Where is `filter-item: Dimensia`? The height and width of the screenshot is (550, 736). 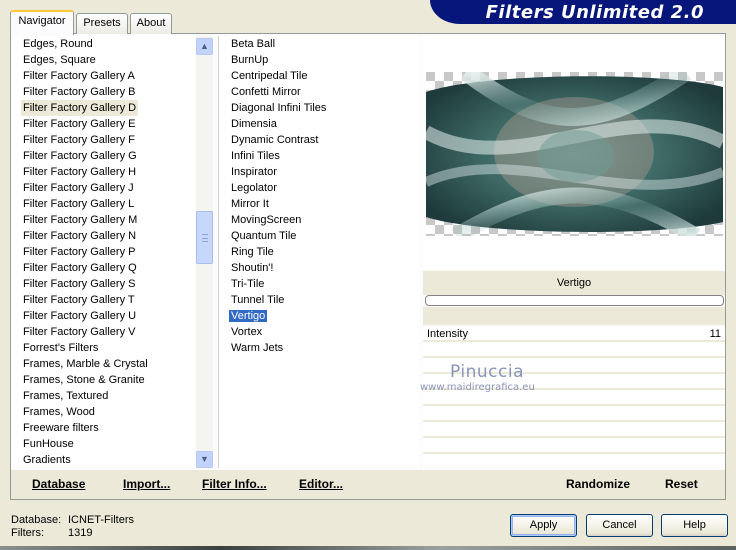 filter-item: Dimensia is located at coordinates (319, 124).